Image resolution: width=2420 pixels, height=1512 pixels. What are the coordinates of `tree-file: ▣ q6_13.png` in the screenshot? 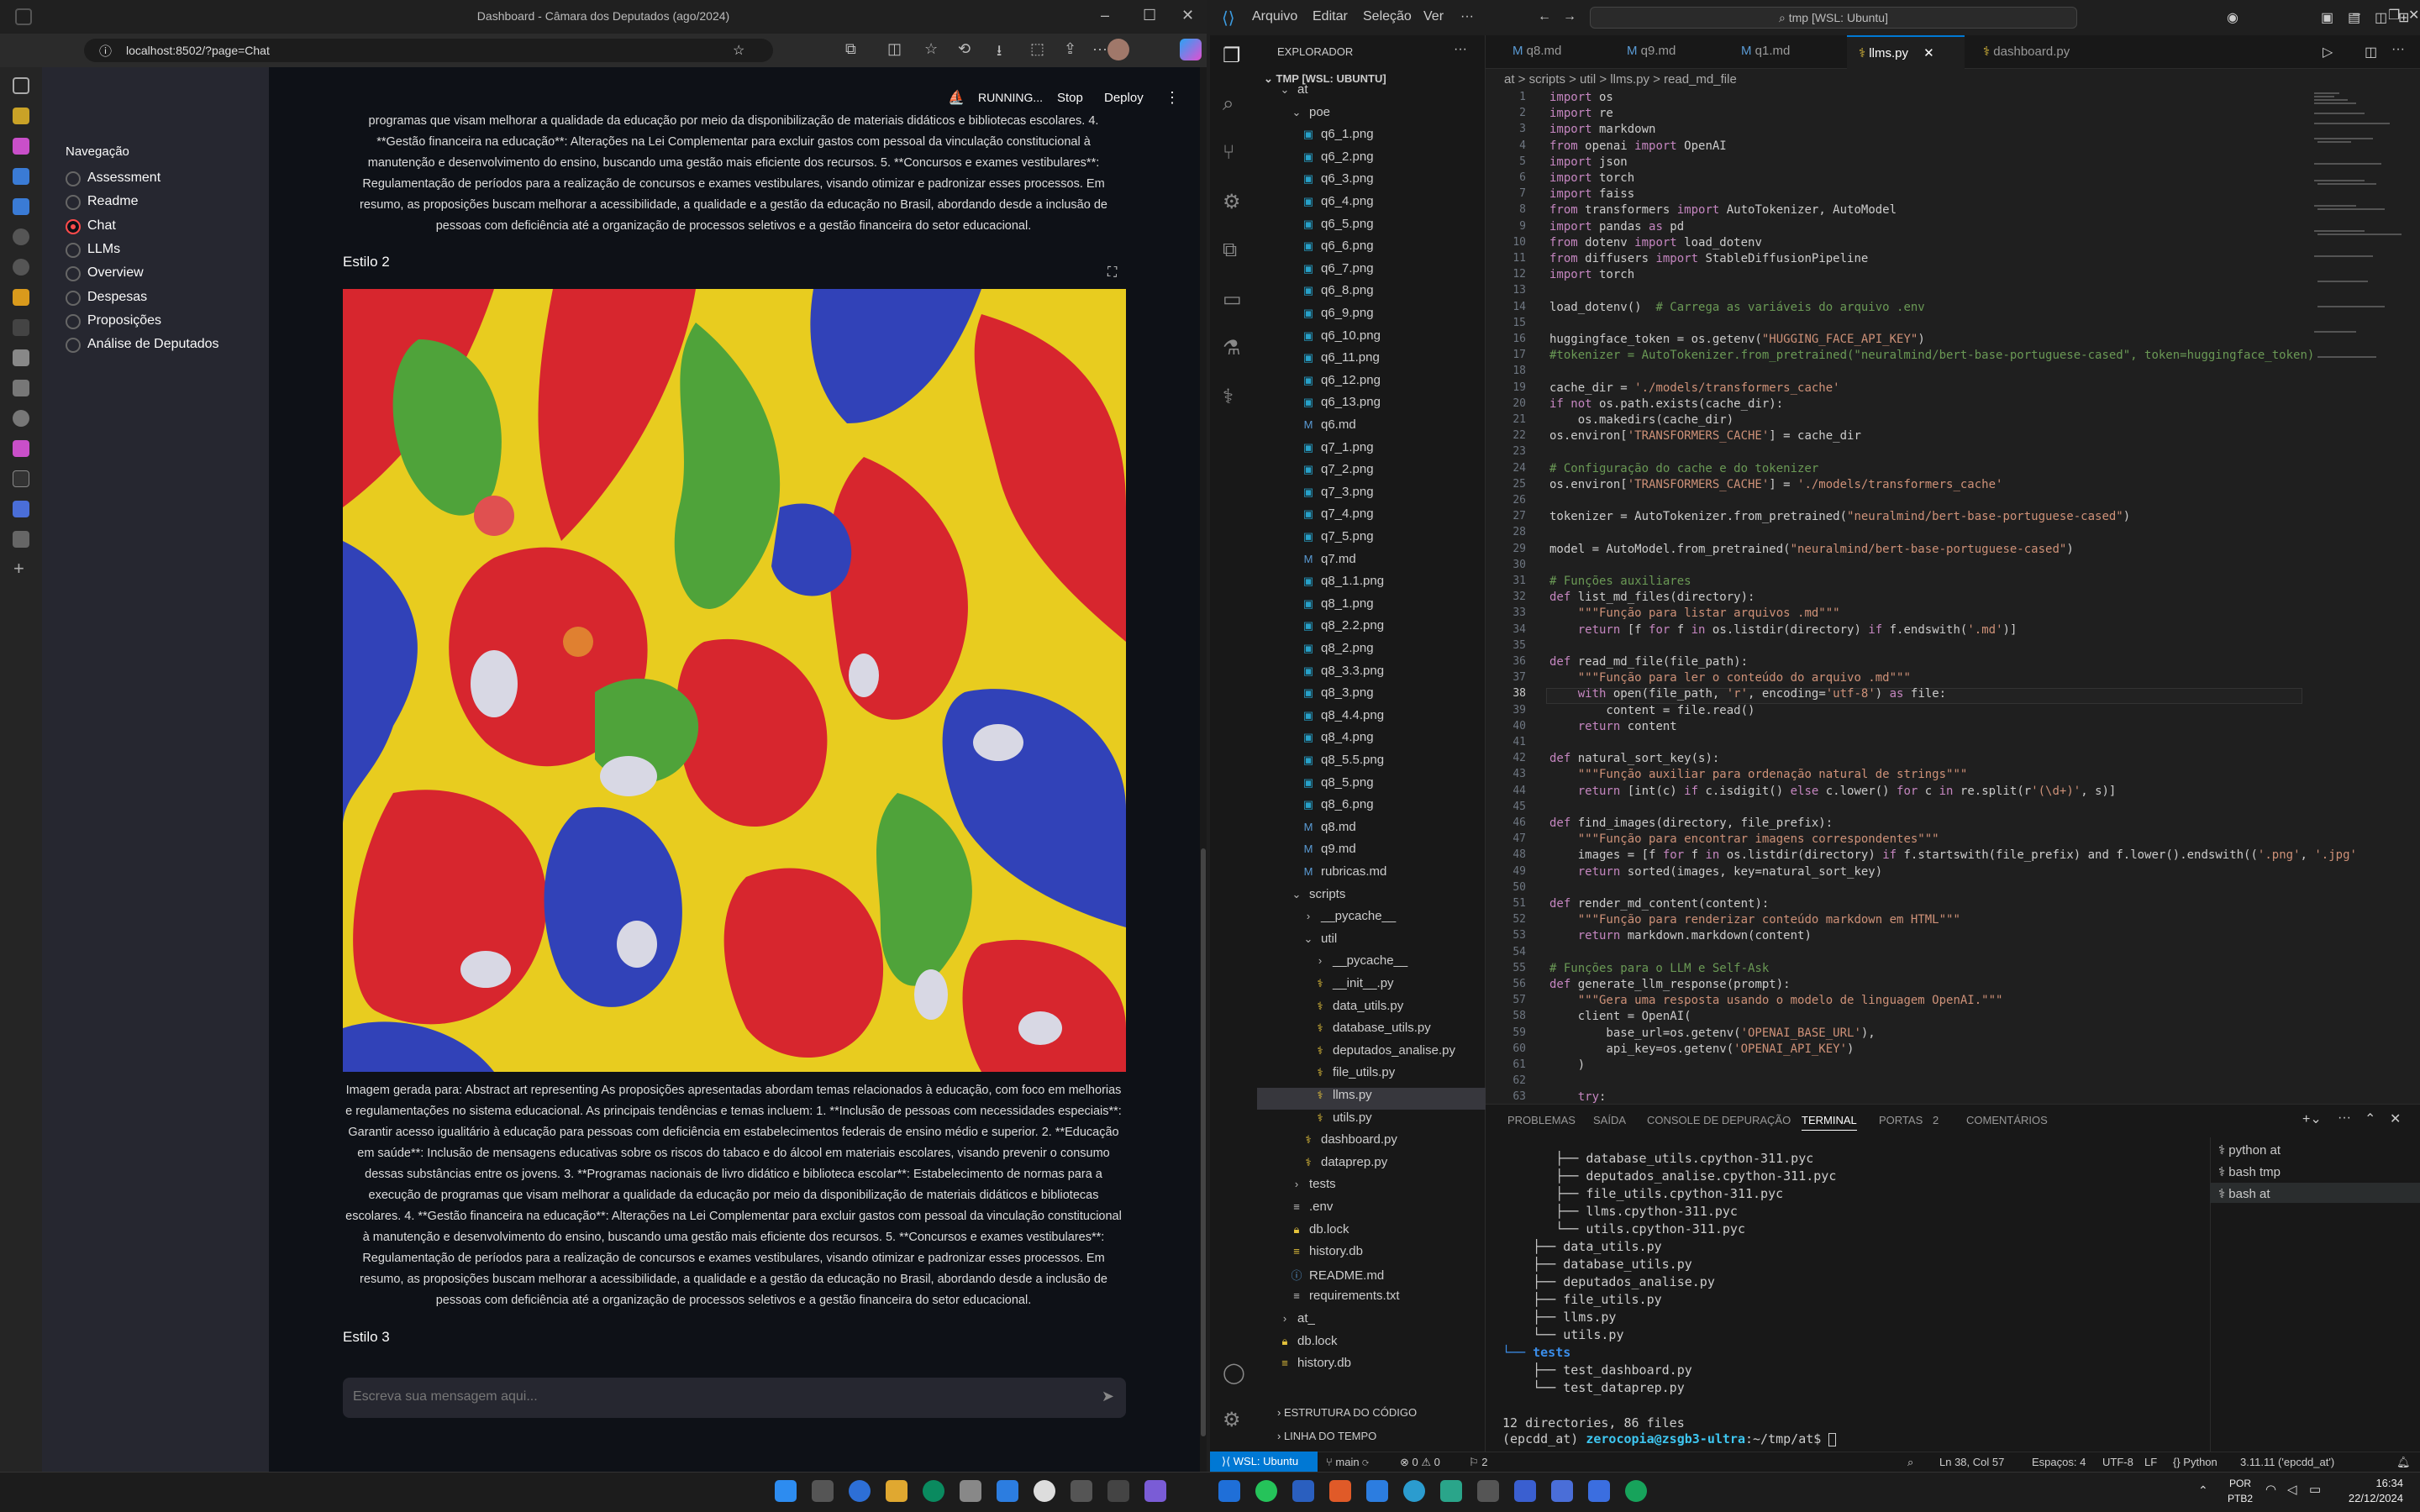 It's located at (1372, 406).